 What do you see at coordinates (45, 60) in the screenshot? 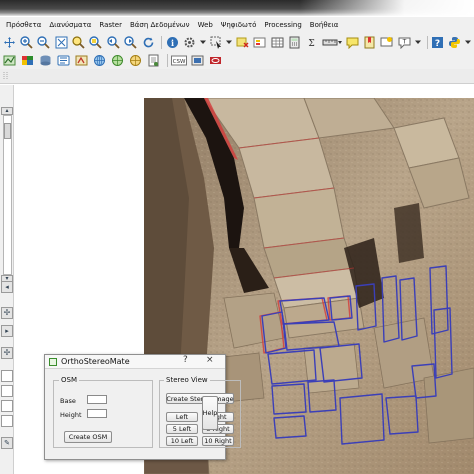
I see `add-postgis-icon` at bounding box center [45, 60].